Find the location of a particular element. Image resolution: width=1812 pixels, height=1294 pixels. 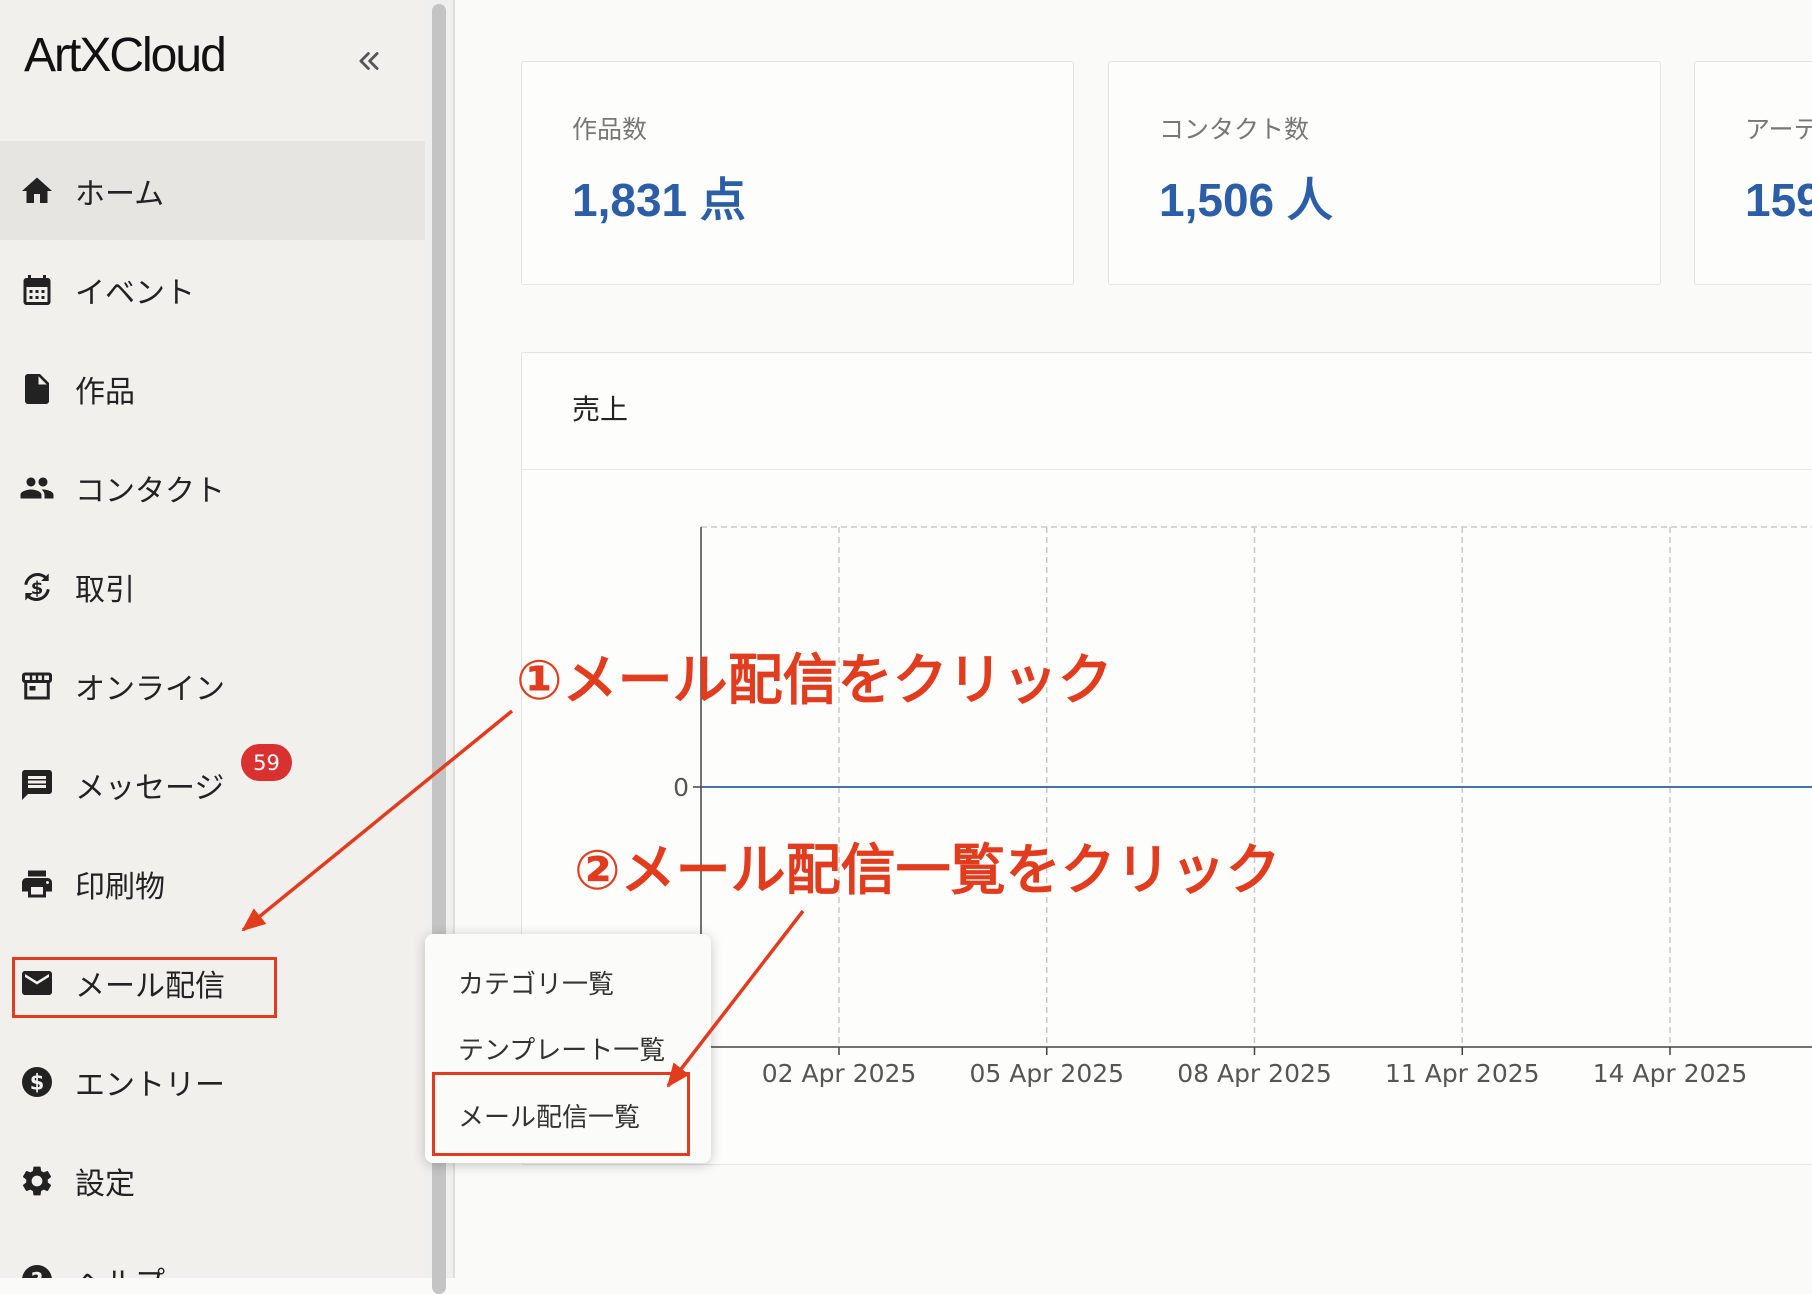

sidebar-item-label: コンタクト is located at coordinates (150, 491).